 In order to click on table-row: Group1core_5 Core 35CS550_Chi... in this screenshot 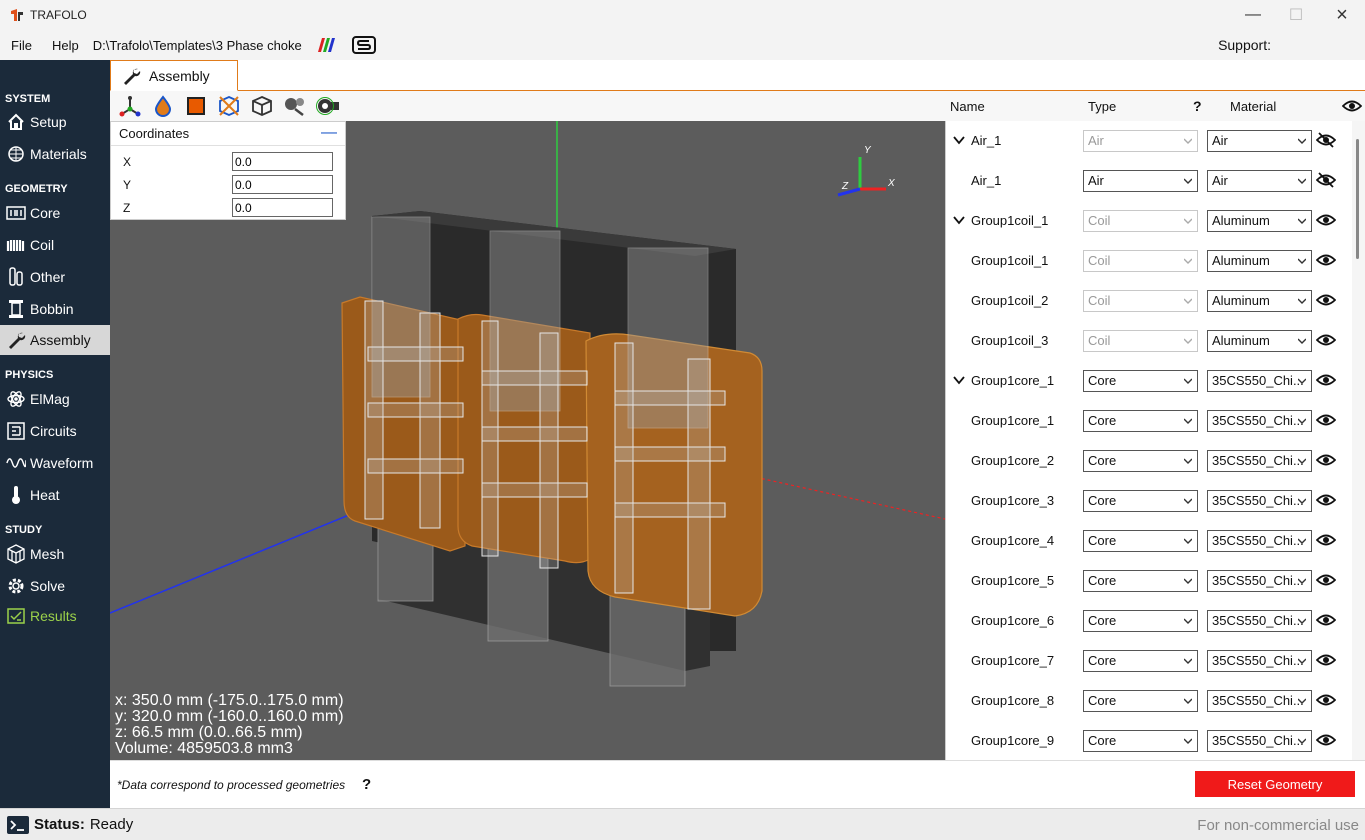, I will do `click(1148, 581)`.